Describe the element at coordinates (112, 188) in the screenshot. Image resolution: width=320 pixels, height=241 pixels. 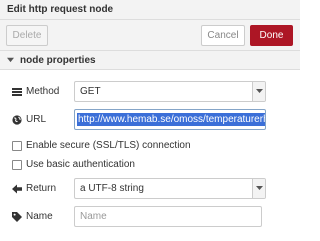
I see `return-value: a UTF-8 string` at that location.